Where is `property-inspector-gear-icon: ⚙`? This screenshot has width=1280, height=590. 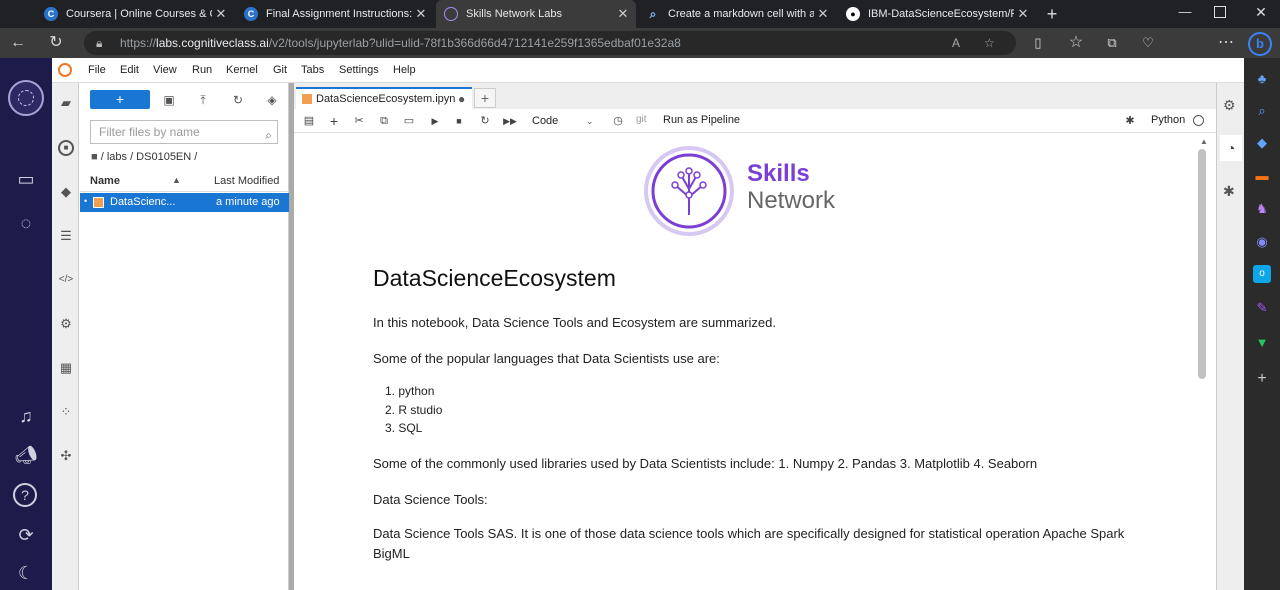
property-inspector-gear-icon: ⚙ is located at coordinates (1229, 105).